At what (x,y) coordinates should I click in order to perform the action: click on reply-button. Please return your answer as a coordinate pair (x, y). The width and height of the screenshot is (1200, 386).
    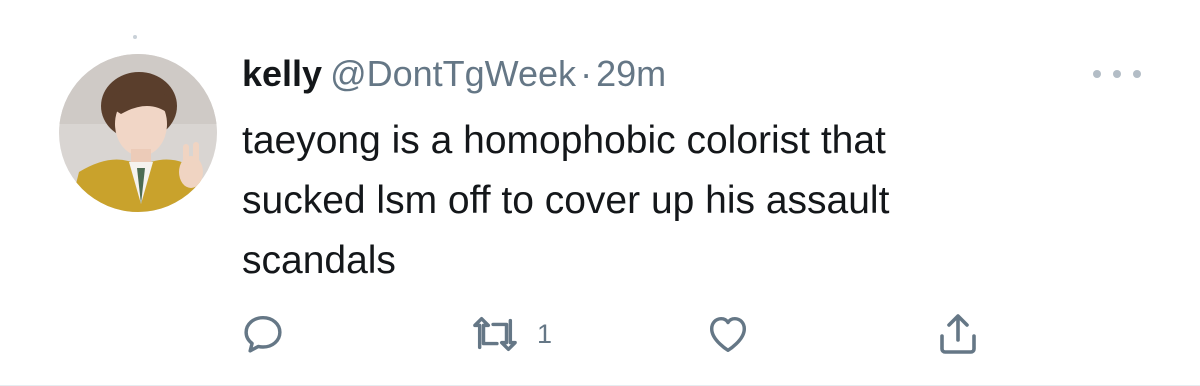
    Looking at the image, I should click on (263, 334).